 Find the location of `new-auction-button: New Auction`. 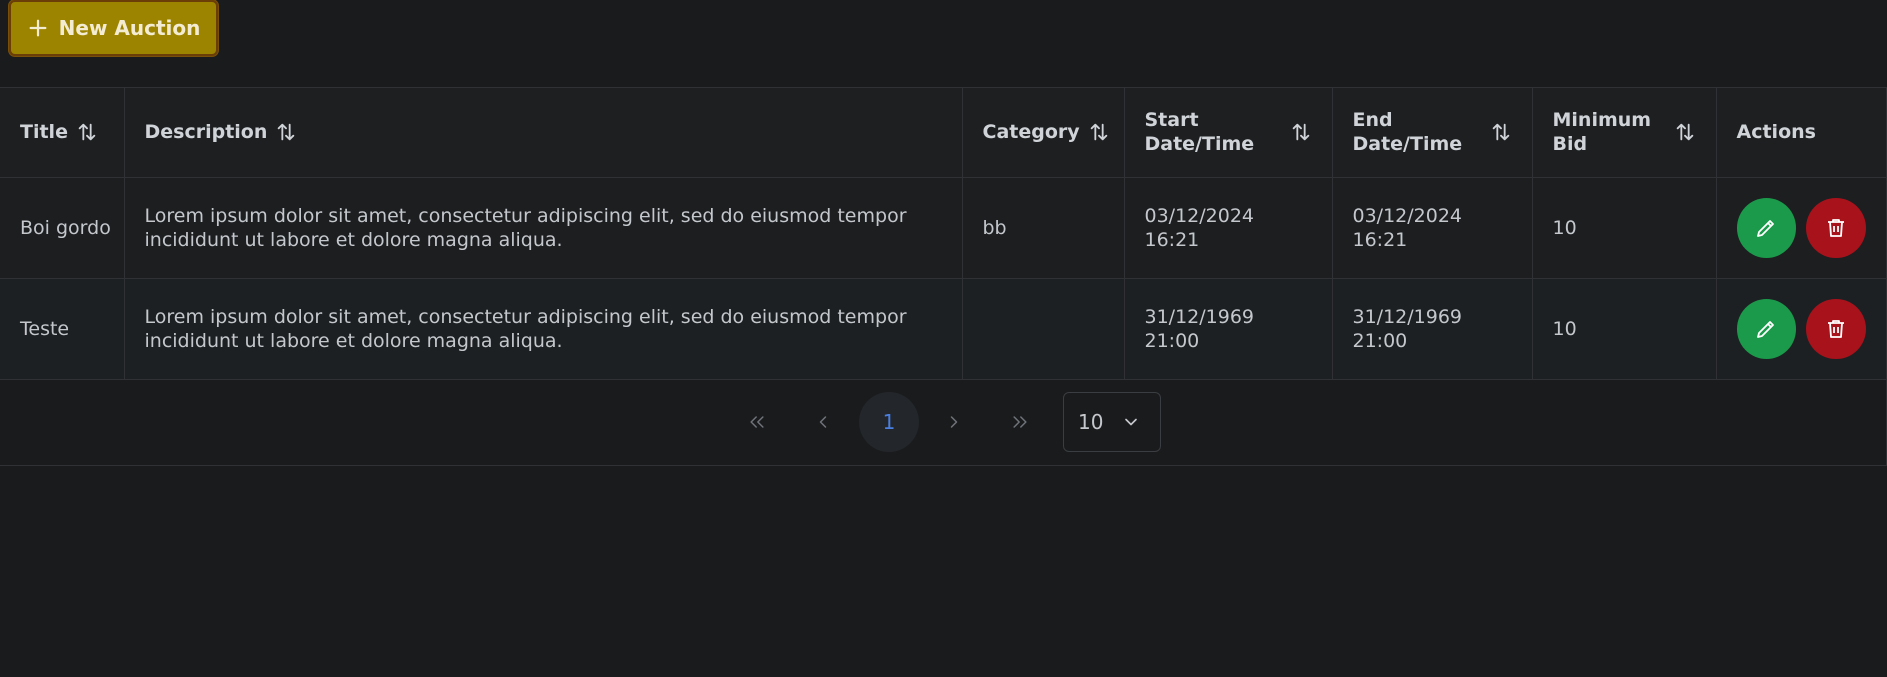

new-auction-button: New Auction is located at coordinates (113, 28).